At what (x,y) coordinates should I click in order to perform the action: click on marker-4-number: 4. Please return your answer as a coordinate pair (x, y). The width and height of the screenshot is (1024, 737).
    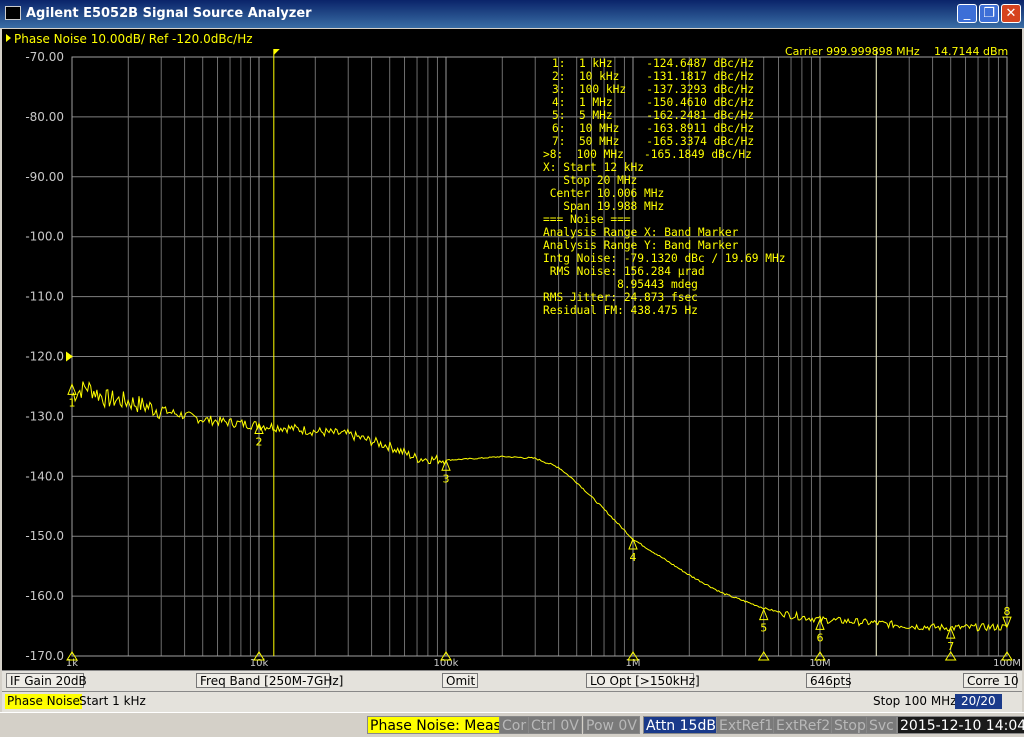
    Looking at the image, I should click on (633, 557).